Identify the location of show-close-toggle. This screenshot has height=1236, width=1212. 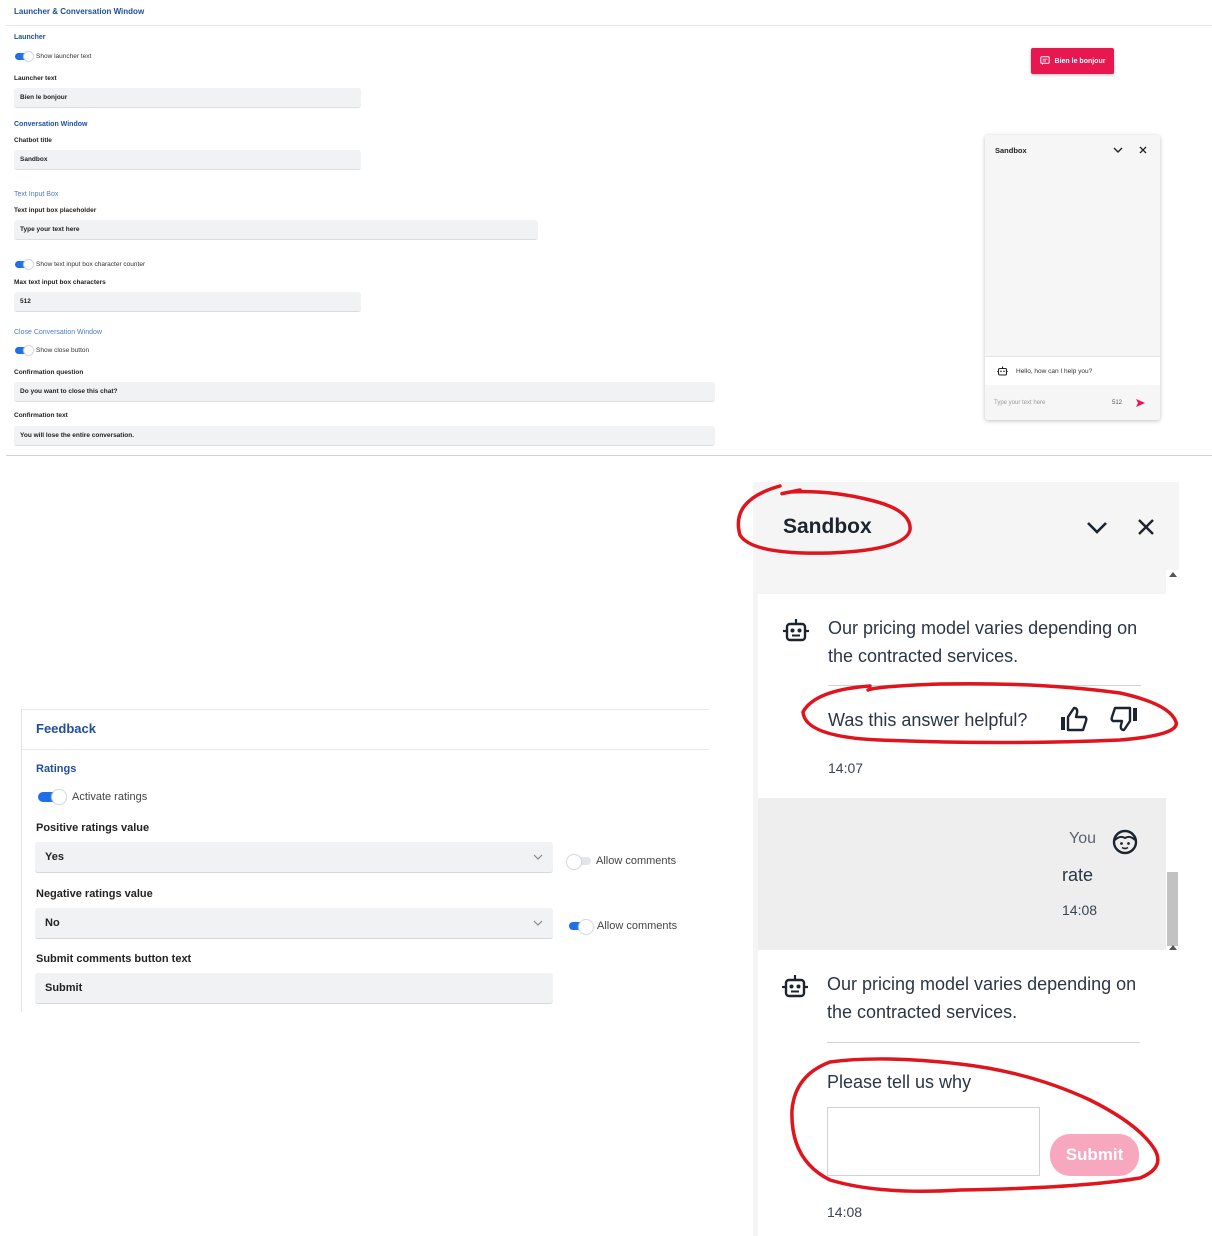
(24, 350).